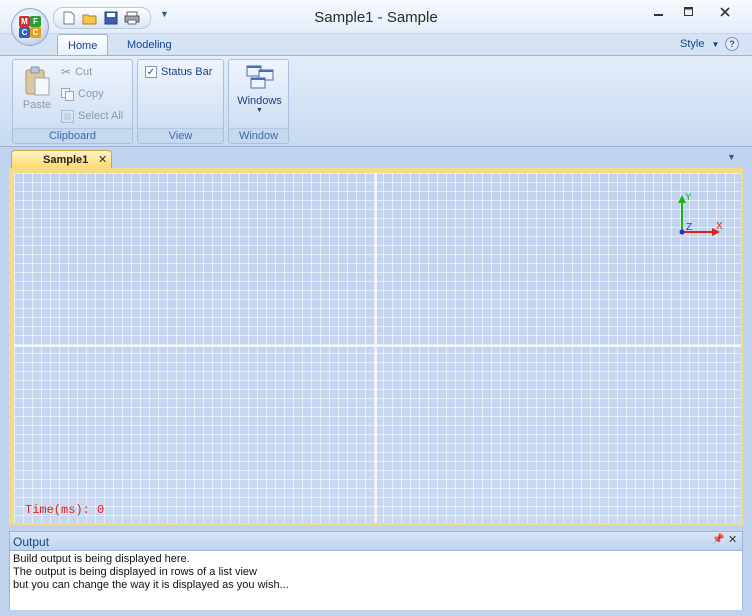  I want to click on style-label: Style, so click(692, 44).